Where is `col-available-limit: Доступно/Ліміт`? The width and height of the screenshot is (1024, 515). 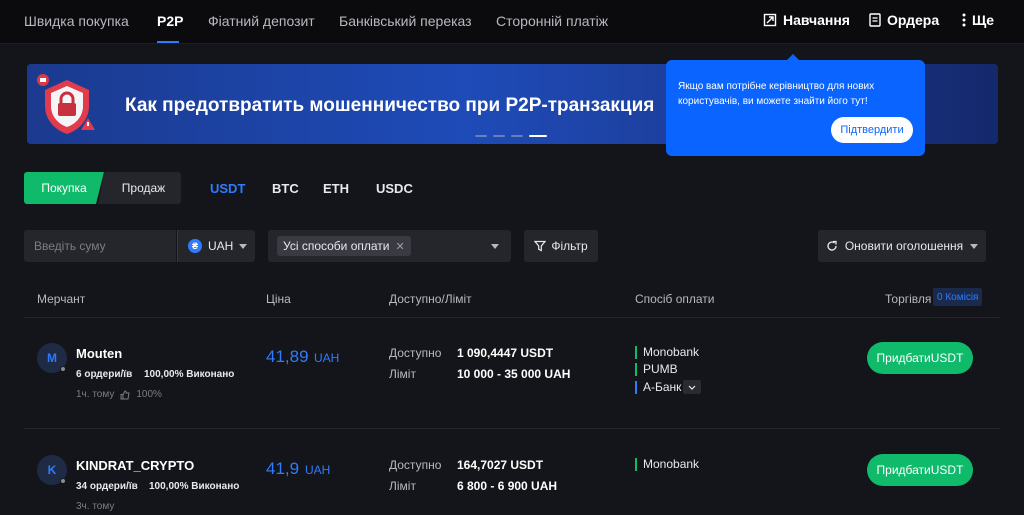
col-available-limit: Доступно/Ліміт is located at coordinates (430, 299).